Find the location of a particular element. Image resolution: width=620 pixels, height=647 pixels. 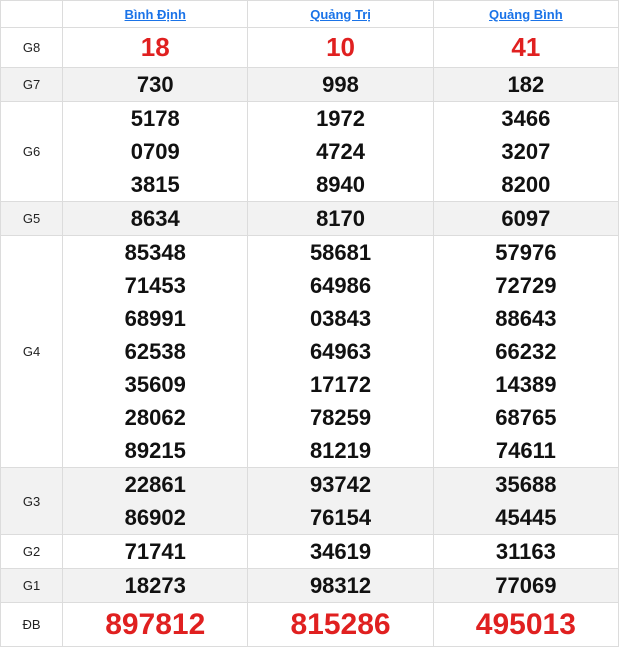

prize-cell: 897812 is located at coordinates (155, 624).